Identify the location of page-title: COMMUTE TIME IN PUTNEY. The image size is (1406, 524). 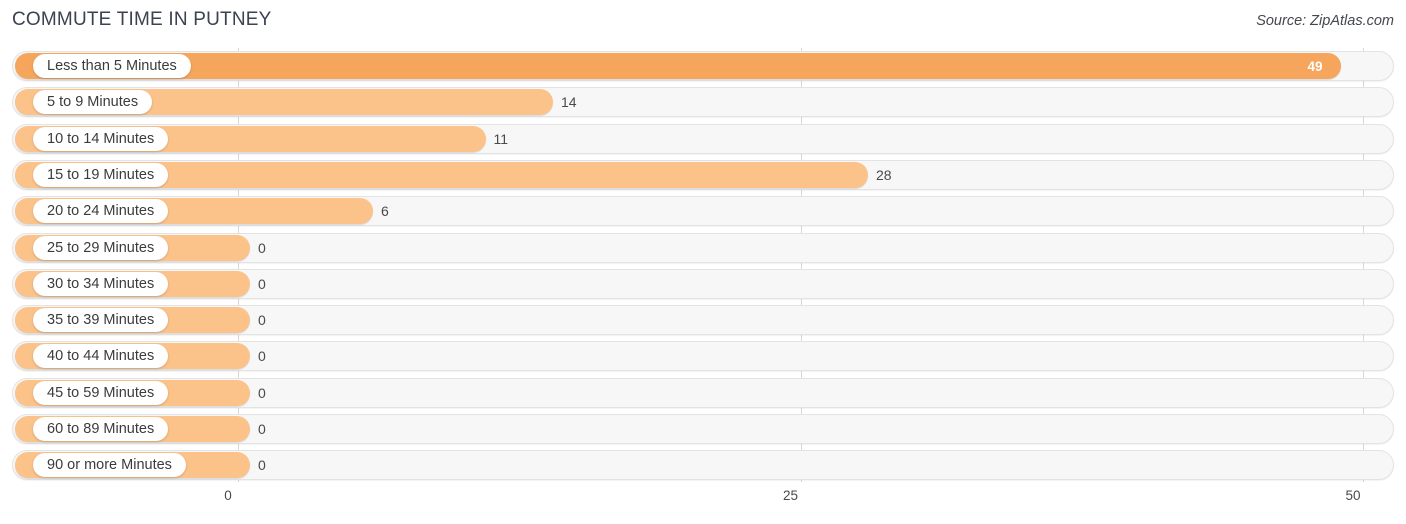
(142, 19).